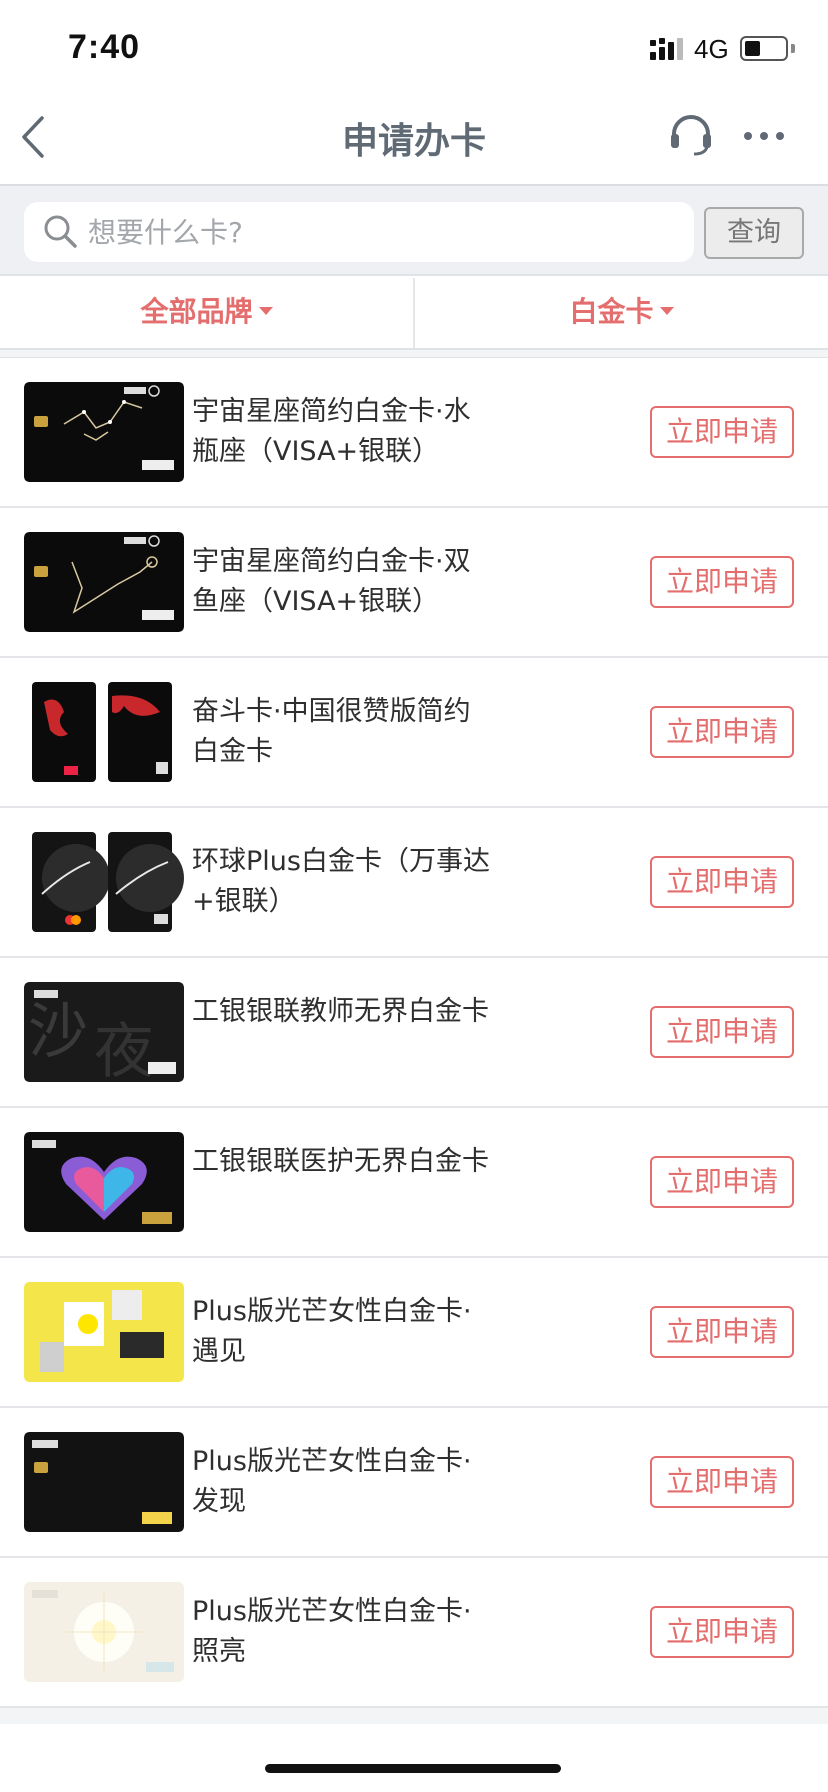 The image size is (828, 1792). I want to click on card-image-teacher: 沙 夜, so click(104, 1032).